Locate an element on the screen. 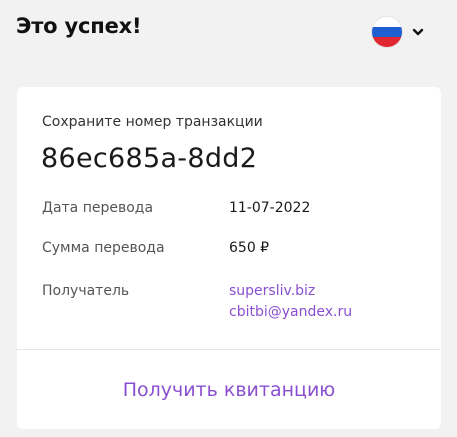  page-title: Это успех! is located at coordinates (79, 26).